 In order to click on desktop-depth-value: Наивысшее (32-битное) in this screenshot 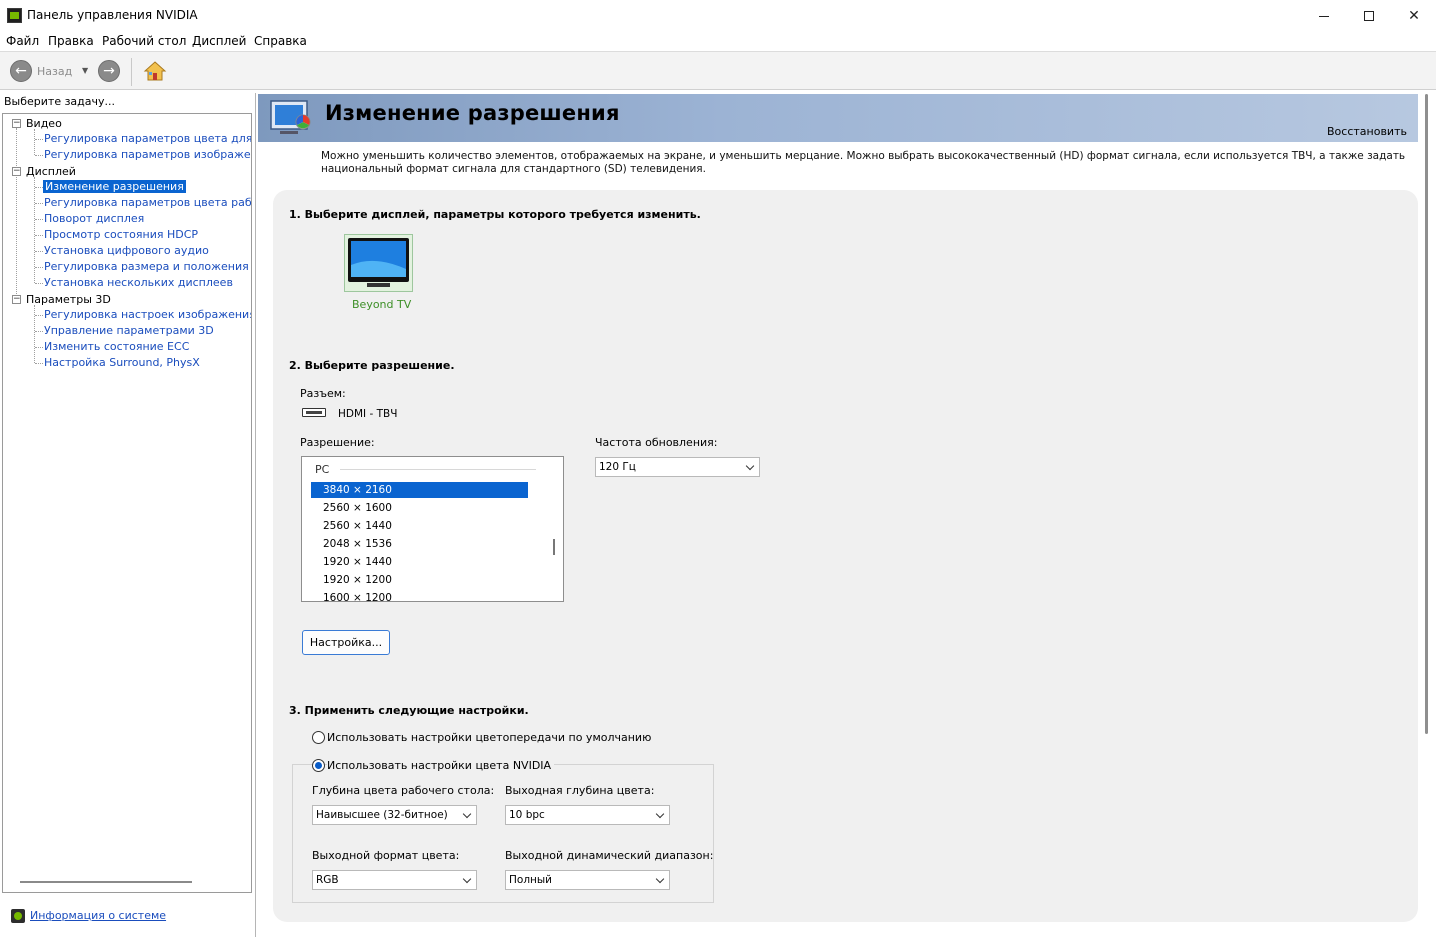, I will do `click(382, 815)`.